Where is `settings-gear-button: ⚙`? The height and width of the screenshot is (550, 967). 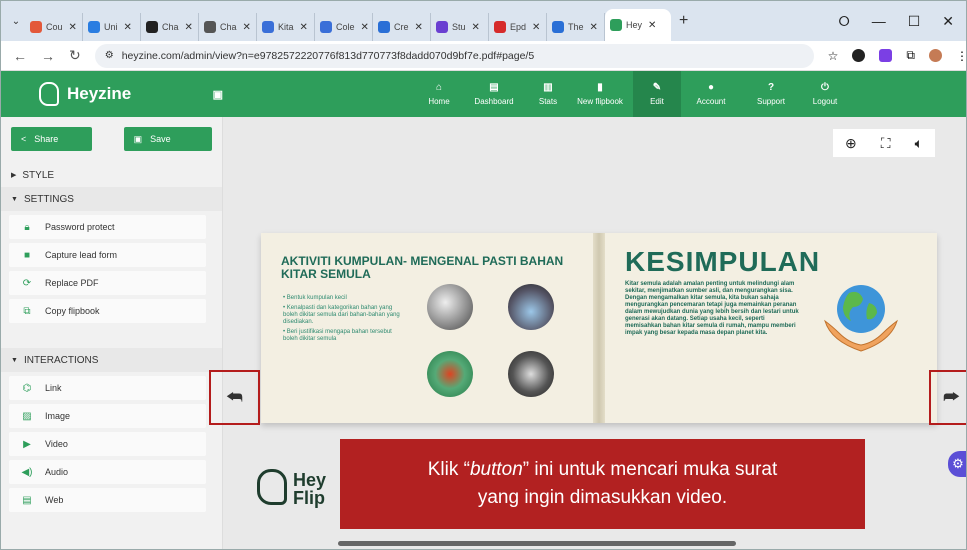 settings-gear-button: ⚙ is located at coordinates (957, 464).